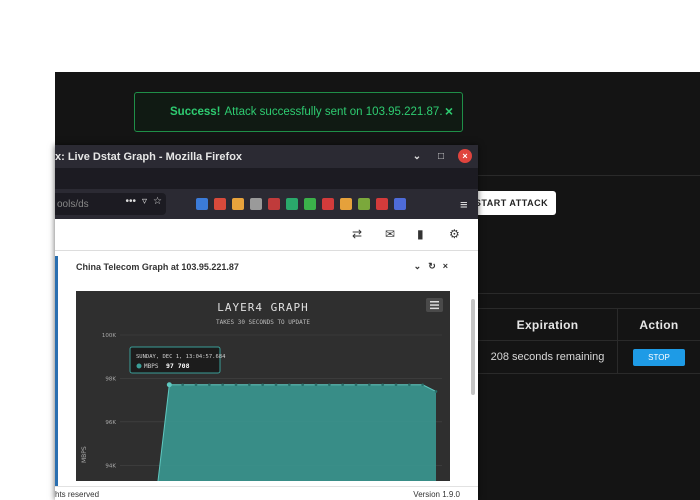 This screenshot has height=500, width=700. I want to click on y-tick-label: 94K, so click(110, 466).